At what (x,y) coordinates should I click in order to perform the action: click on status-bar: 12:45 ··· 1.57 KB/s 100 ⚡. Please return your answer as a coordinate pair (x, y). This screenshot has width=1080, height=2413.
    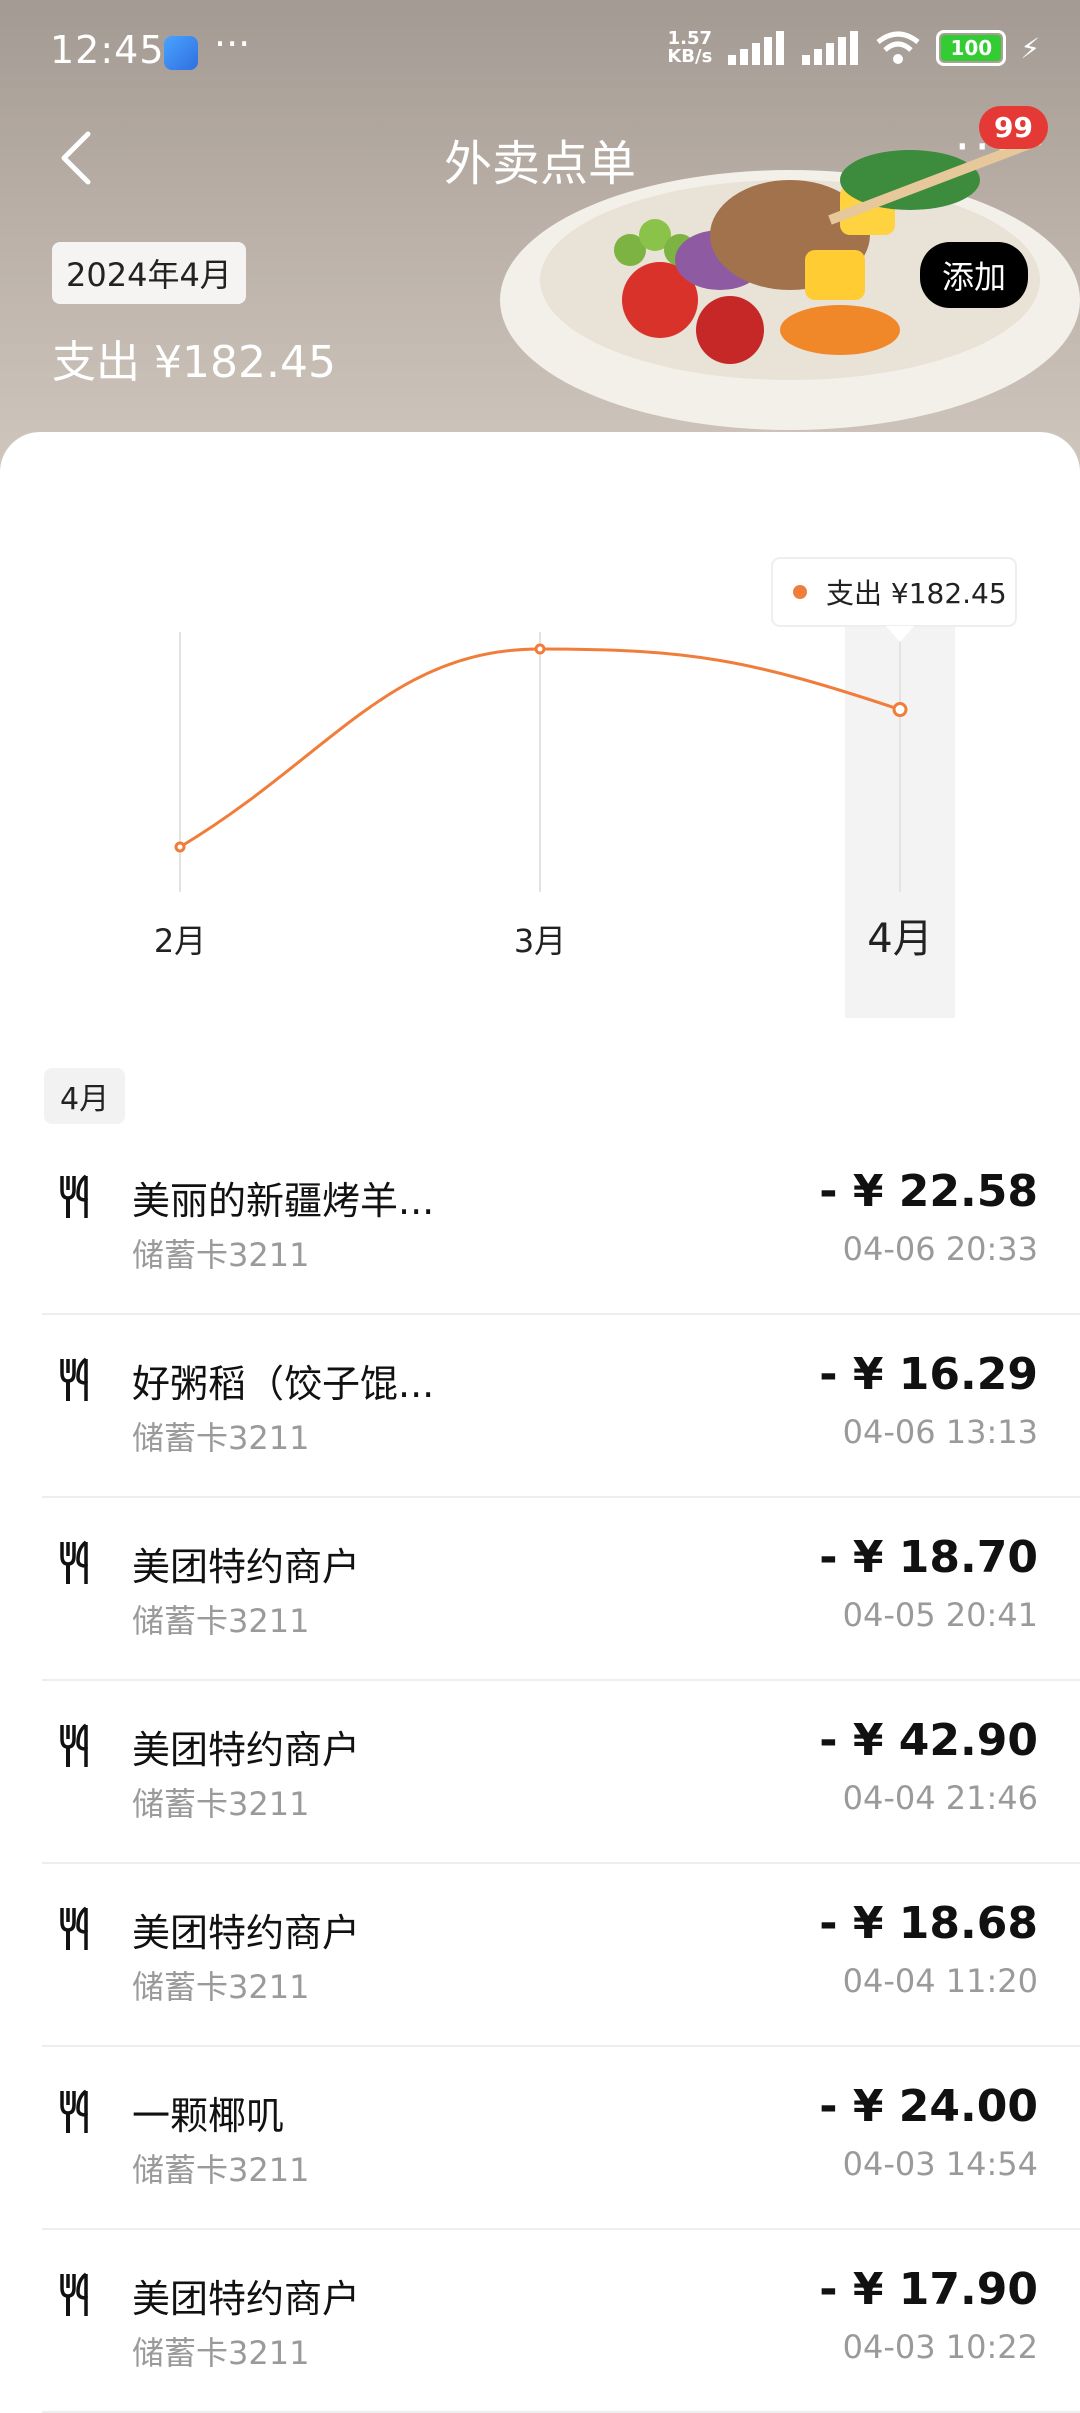
    Looking at the image, I should click on (540, 55).